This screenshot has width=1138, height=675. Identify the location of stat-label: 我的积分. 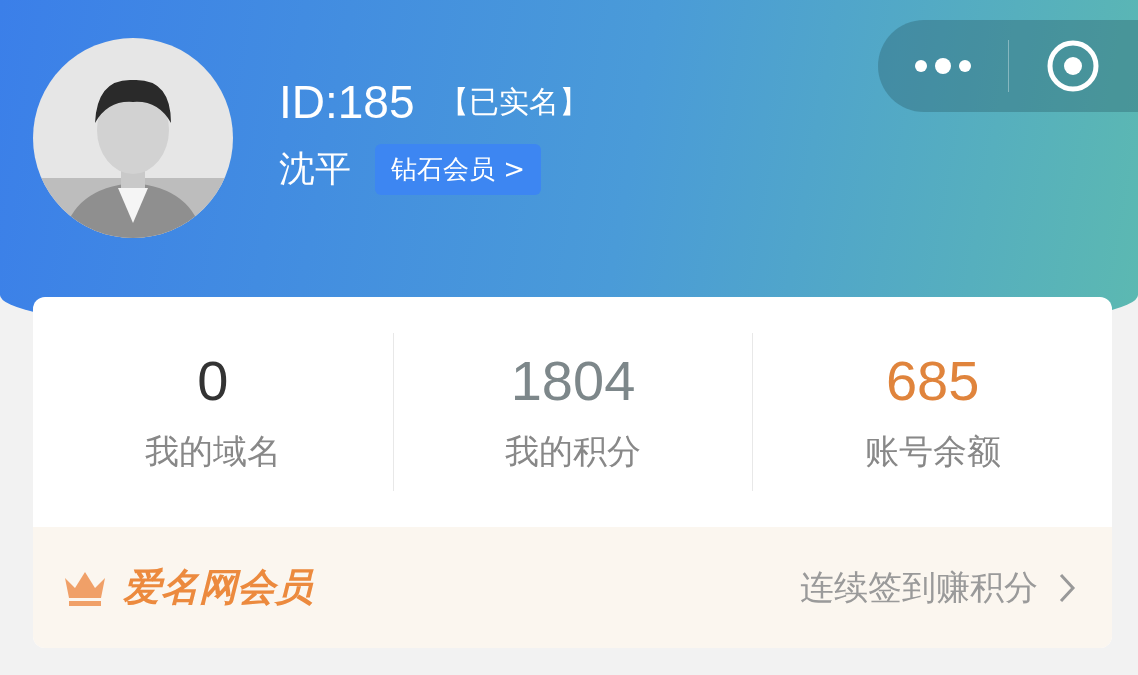
(573, 451).